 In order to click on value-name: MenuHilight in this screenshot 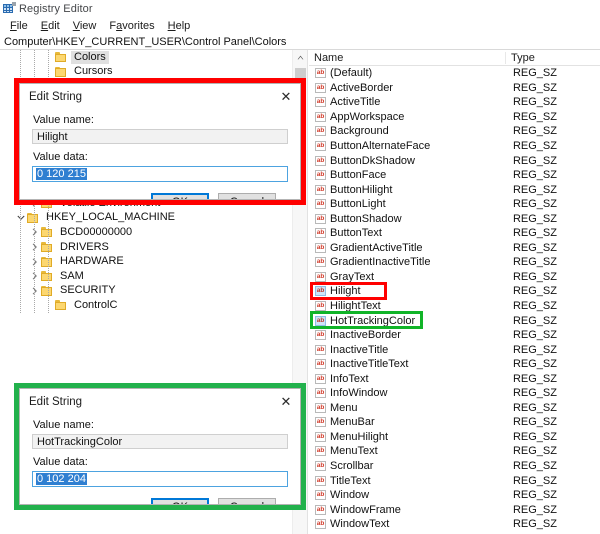, I will do `click(359, 436)`.